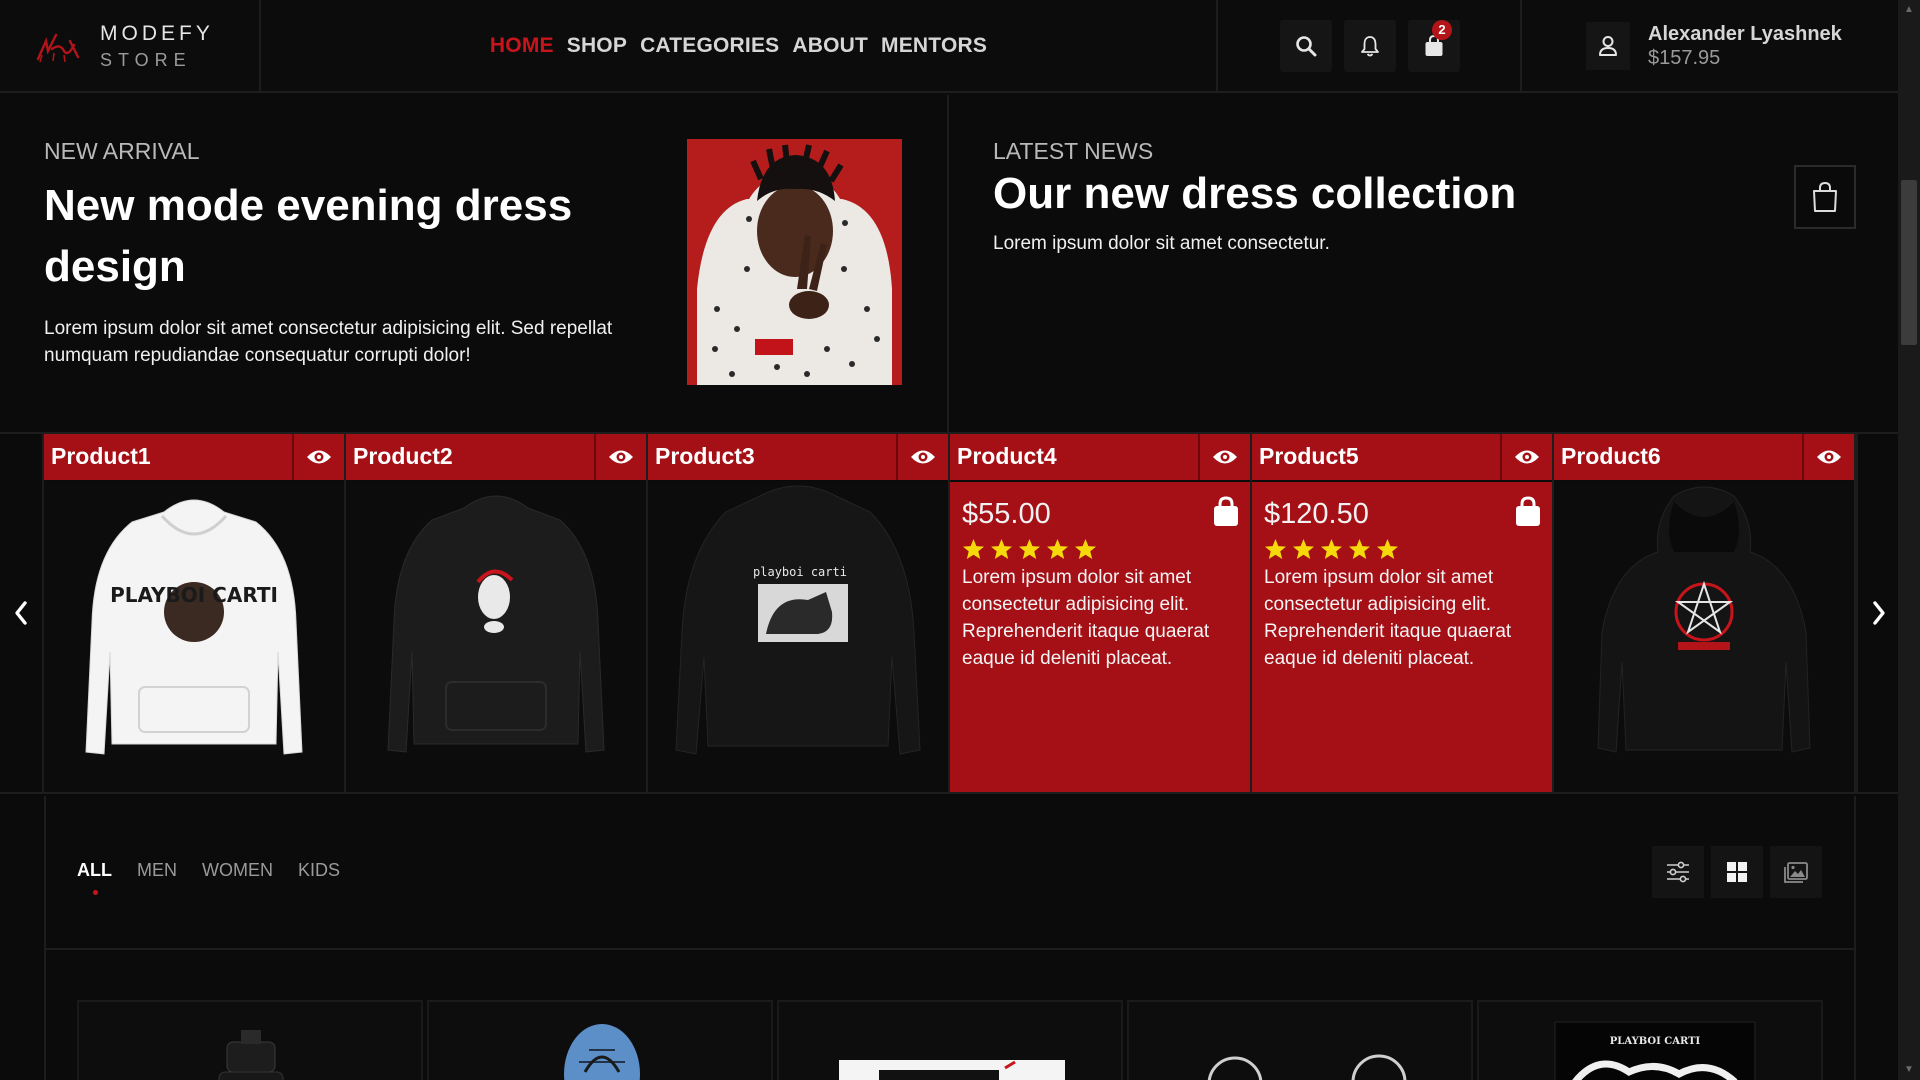 The height and width of the screenshot is (1080, 1920). I want to click on user-icon, so click(1608, 45).